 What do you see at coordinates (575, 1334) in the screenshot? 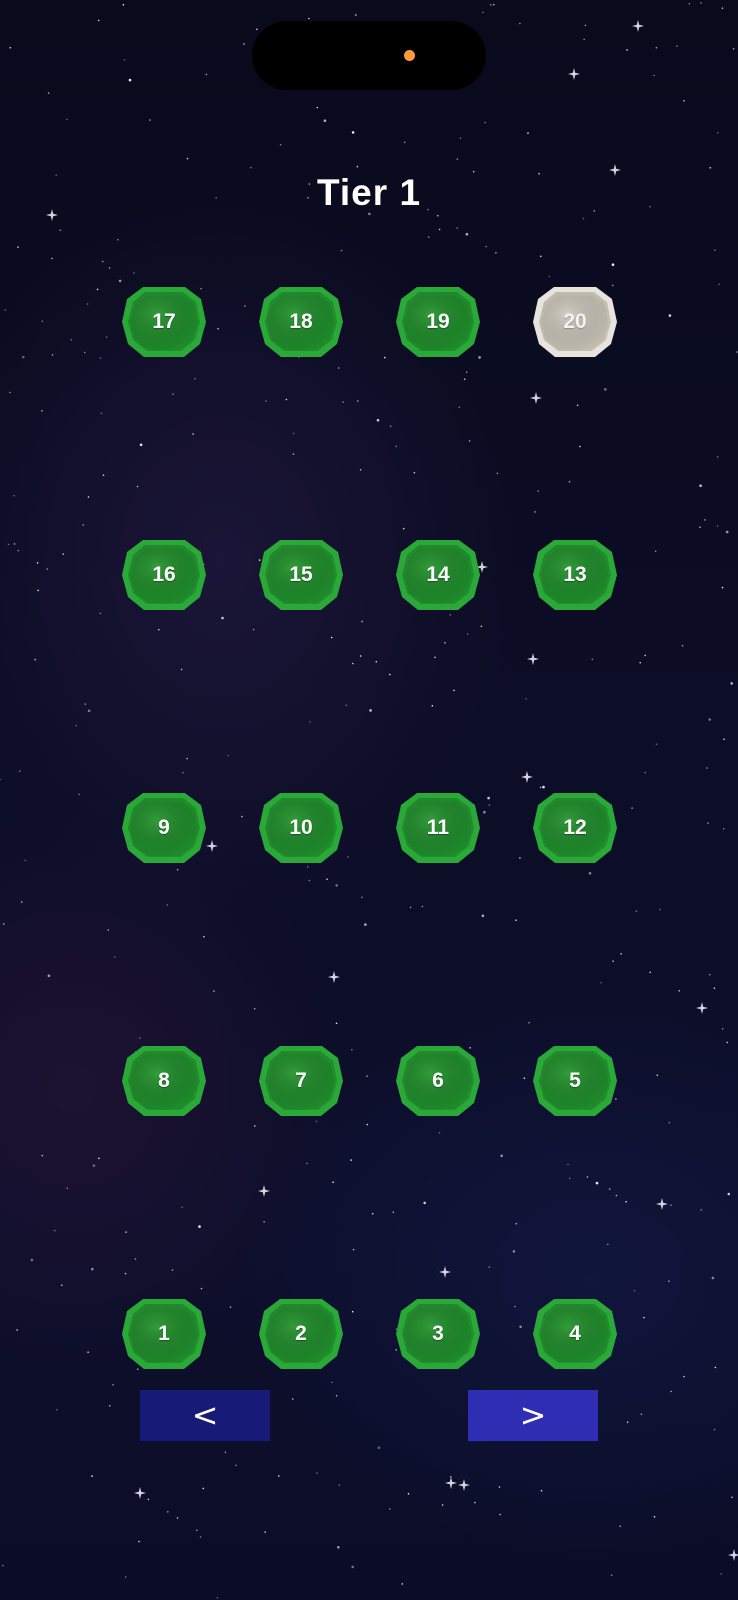
I see `level-4-button: 4` at bounding box center [575, 1334].